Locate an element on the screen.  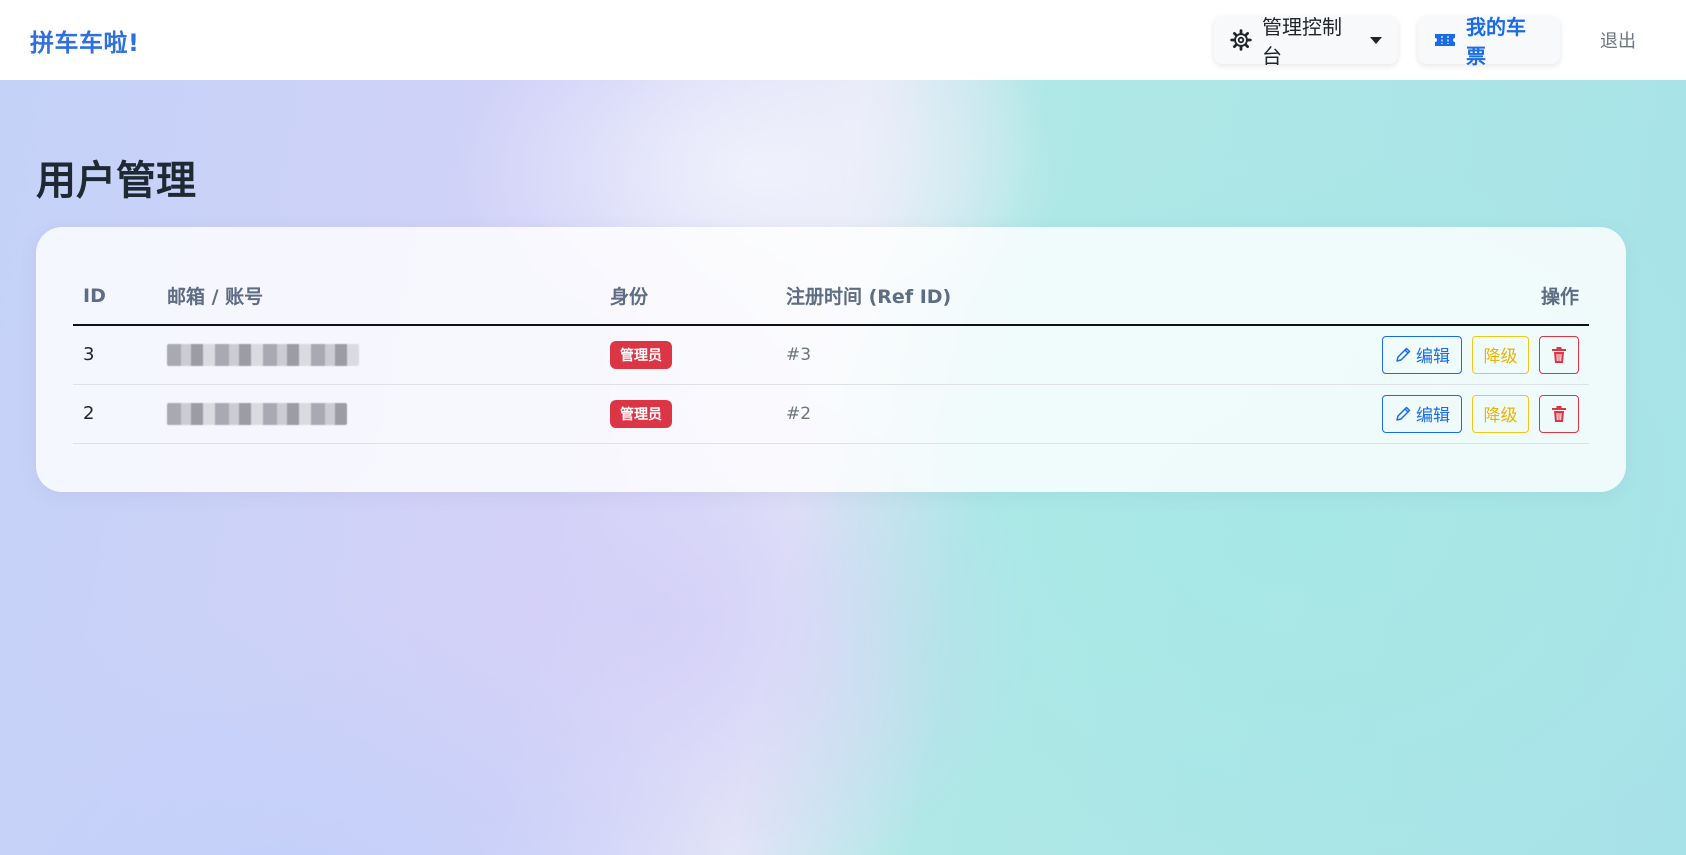
chevron-down-icon is located at coordinates (1376, 40).